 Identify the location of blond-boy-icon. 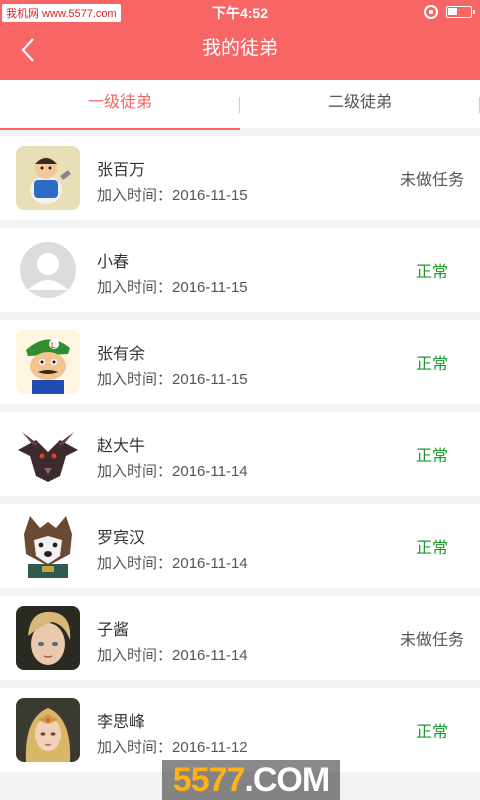
(48, 638).